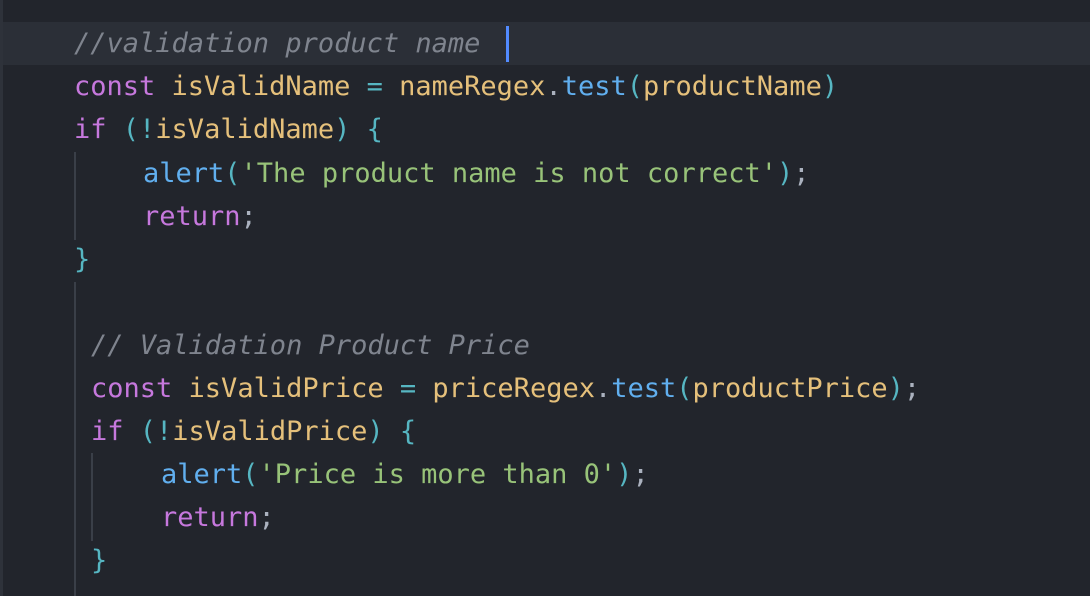 This screenshot has width=1090, height=596. Describe the element at coordinates (507, 44) in the screenshot. I see `text-cursor` at that location.